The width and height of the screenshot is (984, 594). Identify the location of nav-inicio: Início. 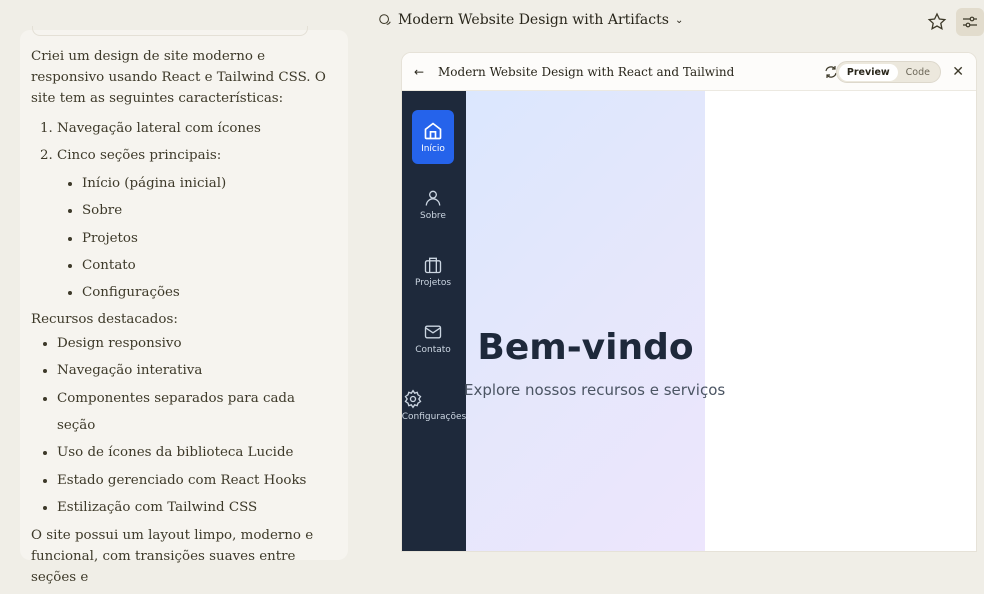
(433, 137).